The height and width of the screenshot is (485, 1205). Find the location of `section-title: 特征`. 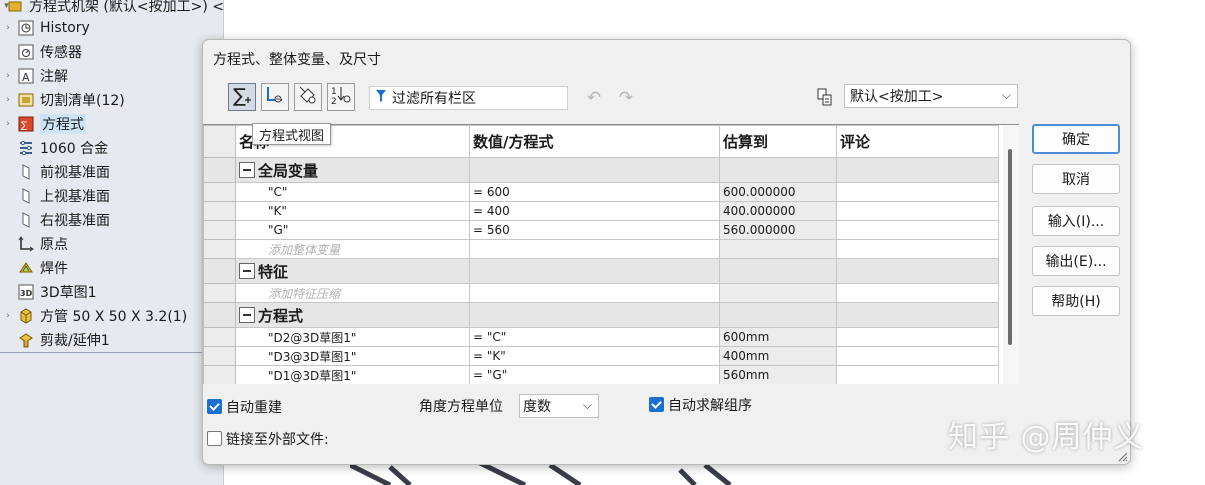

section-title: 特征 is located at coordinates (273, 271).